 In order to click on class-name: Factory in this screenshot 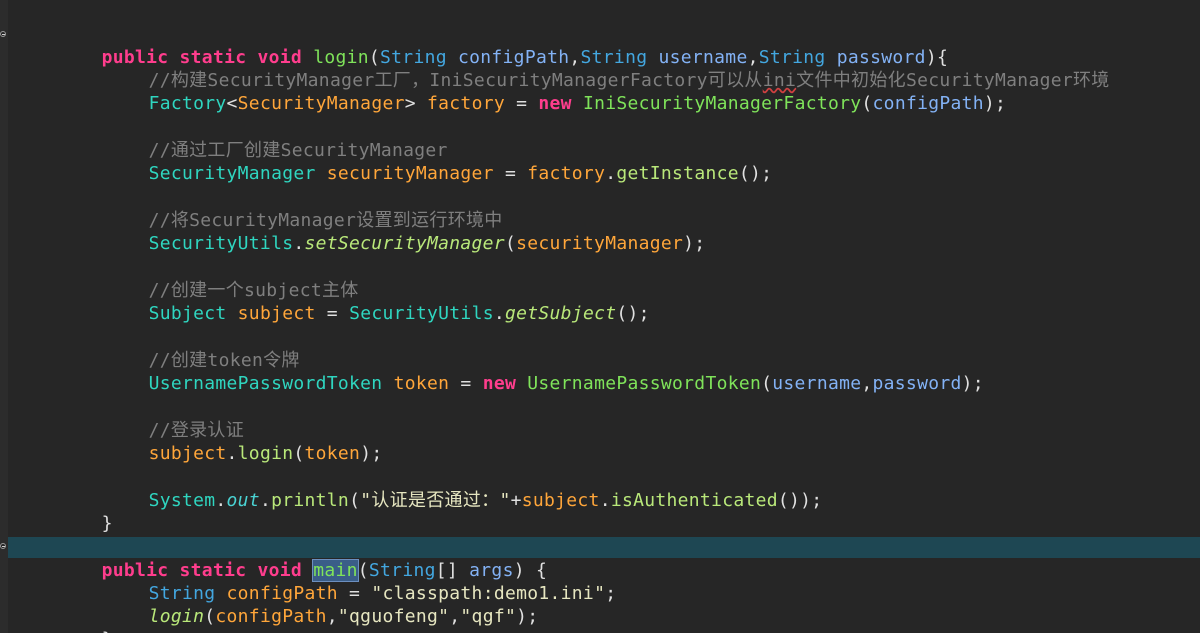, I will do `click(187, 103)`.